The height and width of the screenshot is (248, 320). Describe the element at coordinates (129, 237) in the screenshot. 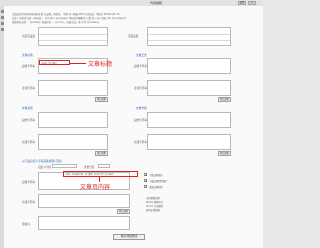

I see `save-button: 保存/测试修改` at that location.